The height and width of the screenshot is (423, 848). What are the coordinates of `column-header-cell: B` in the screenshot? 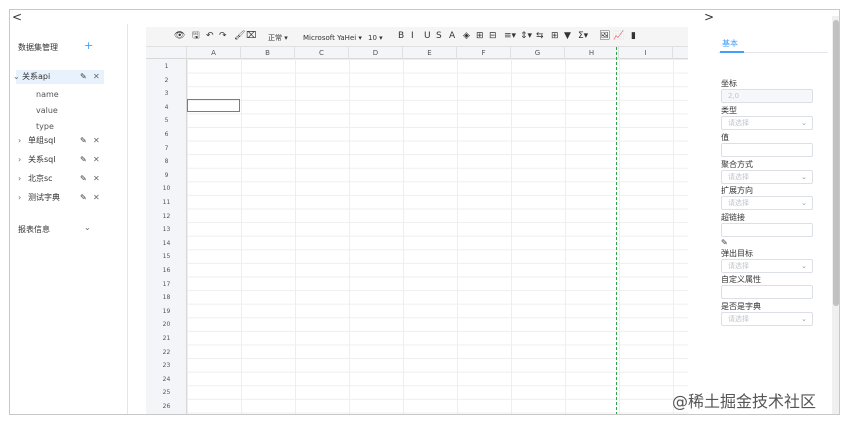 It's located at (268, 53).